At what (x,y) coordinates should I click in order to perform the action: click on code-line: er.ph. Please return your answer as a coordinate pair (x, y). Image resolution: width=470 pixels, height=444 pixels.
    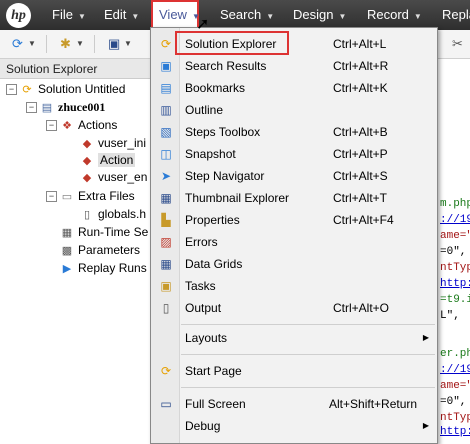
    Looking at the image, I should click on (455, 354).